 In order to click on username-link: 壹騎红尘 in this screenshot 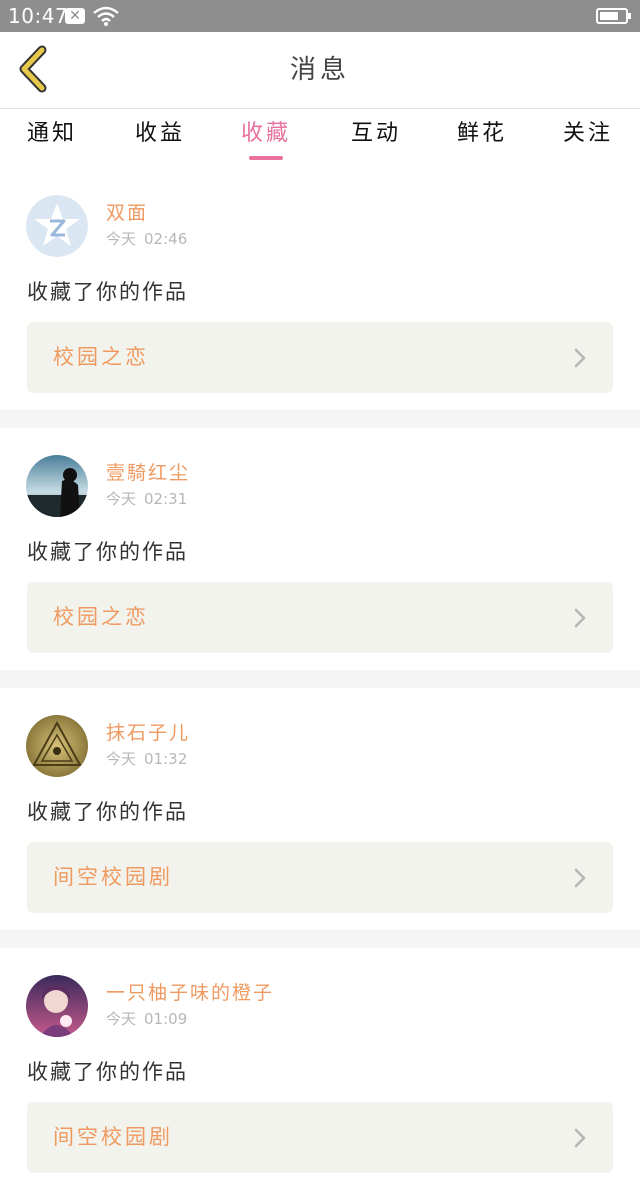, I will do `click(148, 471)`.